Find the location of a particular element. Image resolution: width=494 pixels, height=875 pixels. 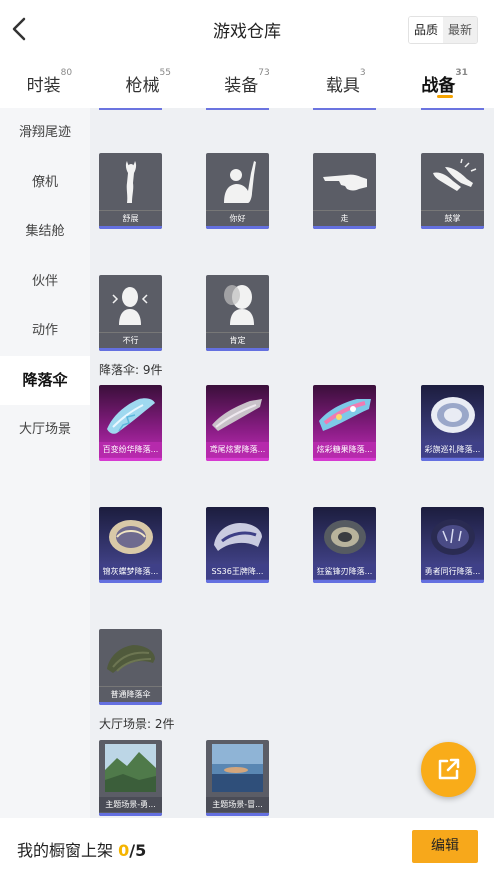

showcase-total: /5 is located at coordinates (138, 850).